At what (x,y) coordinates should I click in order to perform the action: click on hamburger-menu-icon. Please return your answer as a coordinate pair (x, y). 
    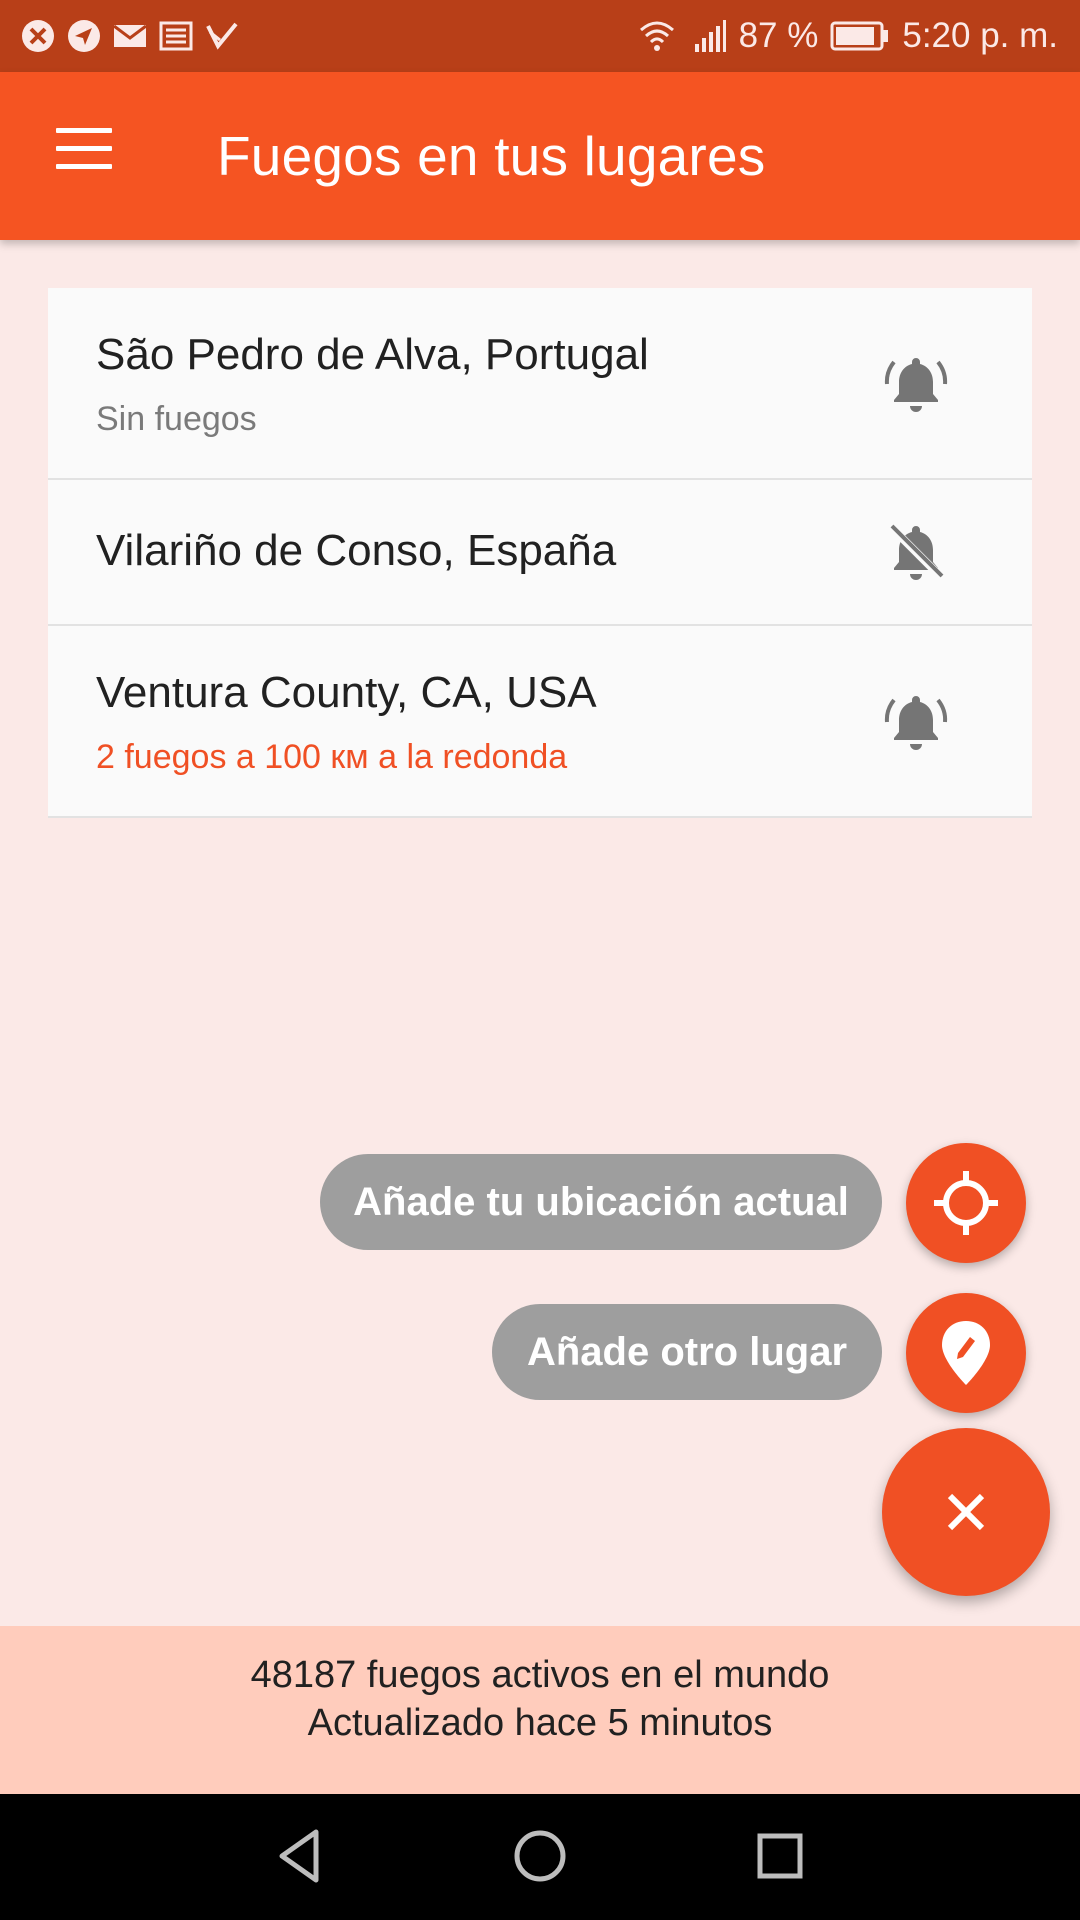
    Looking at the image, I should click on (80, 156).